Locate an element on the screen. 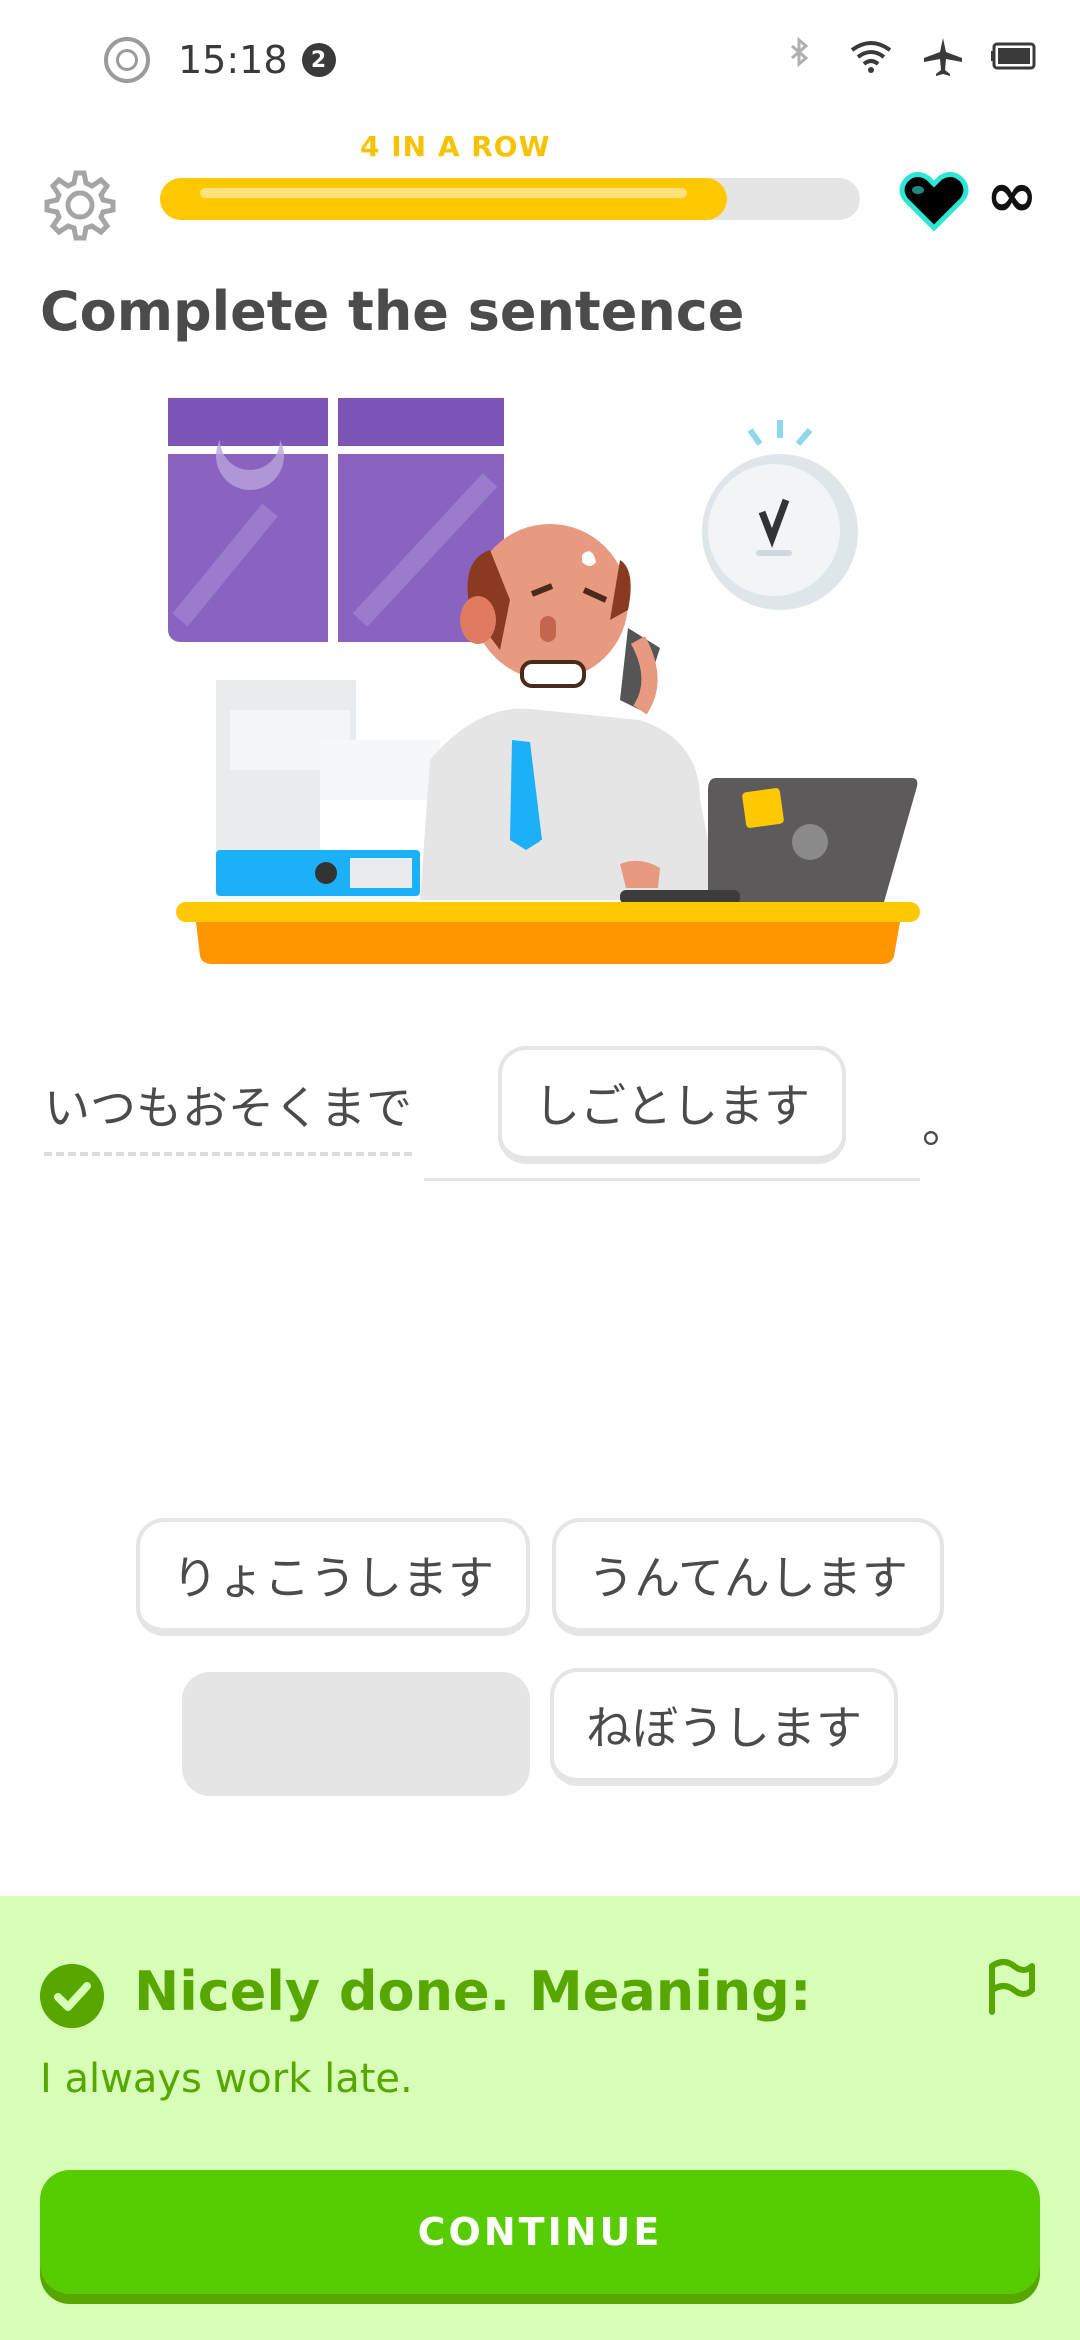  streak-label: 4 IN A ROW is located at coordinates (455, 146).